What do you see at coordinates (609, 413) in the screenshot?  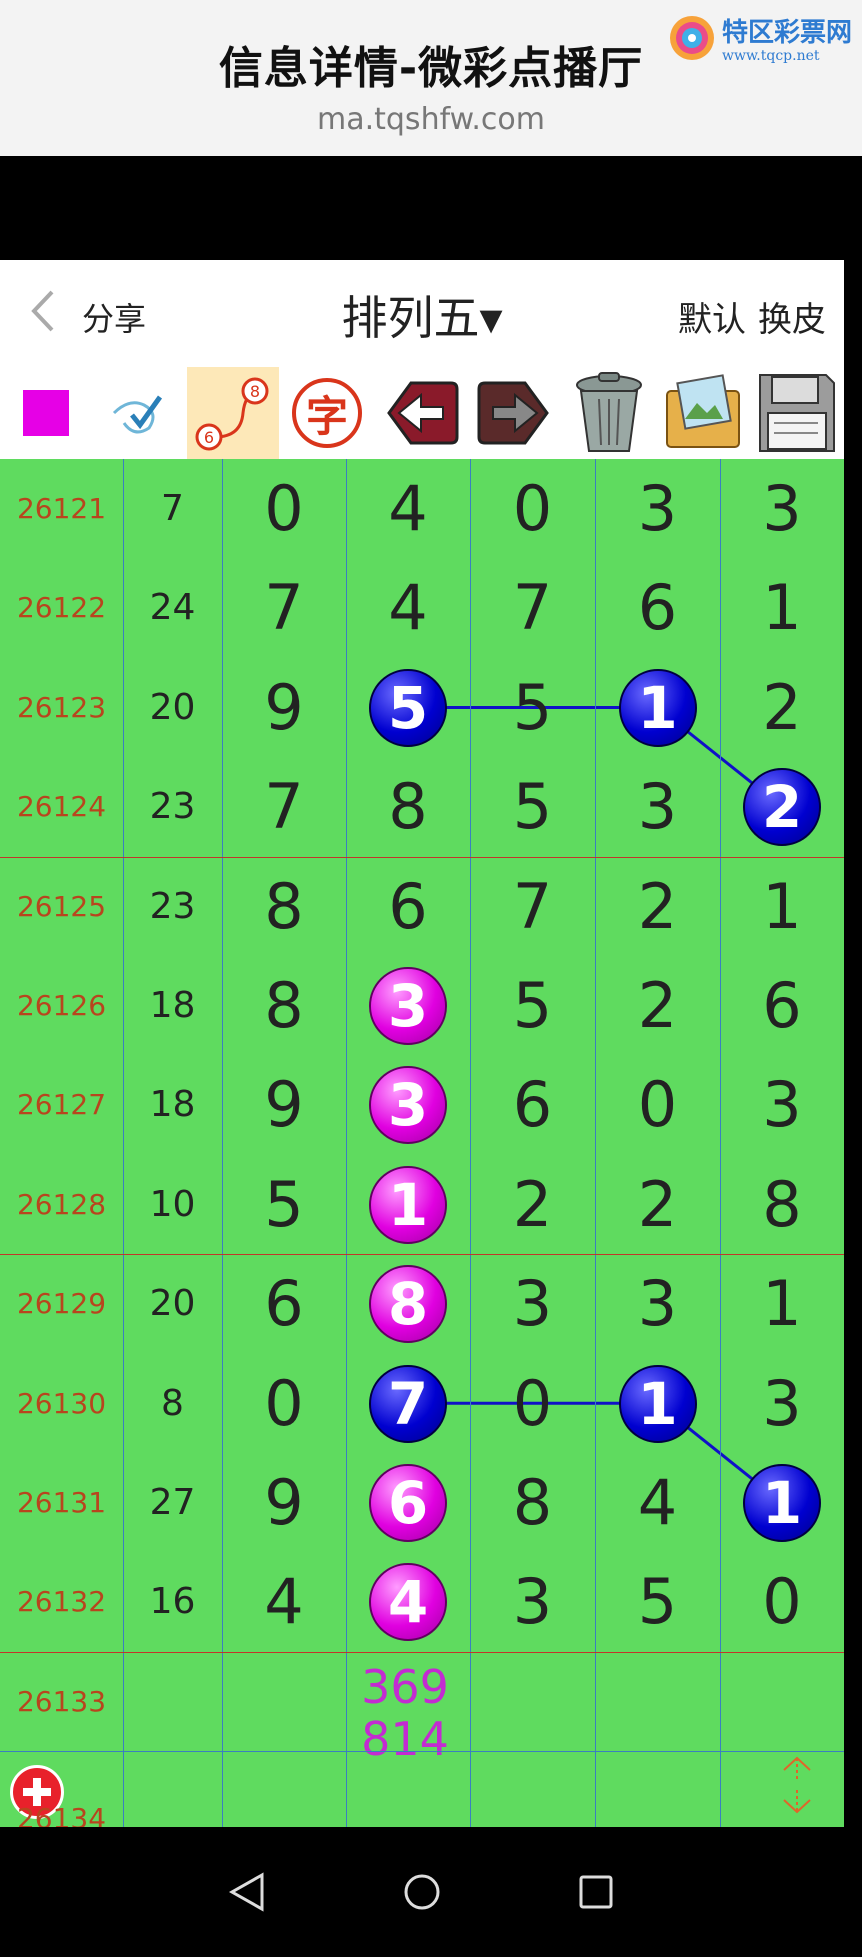 I see `trash-button` at bounding box center [609, 413].